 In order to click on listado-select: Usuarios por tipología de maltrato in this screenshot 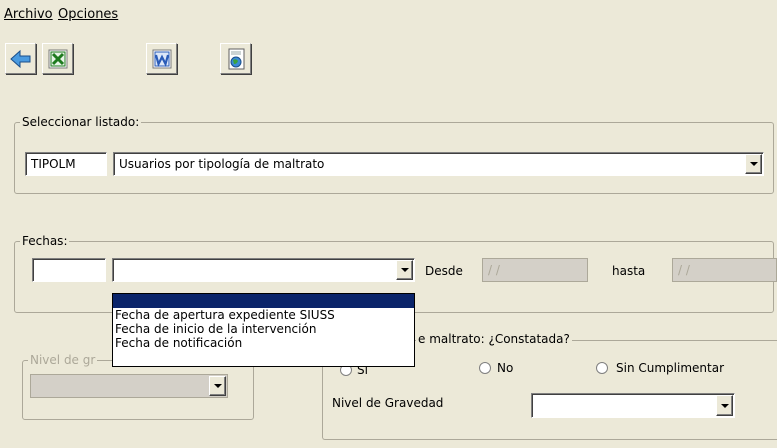, I will do `click(438, 164)`.